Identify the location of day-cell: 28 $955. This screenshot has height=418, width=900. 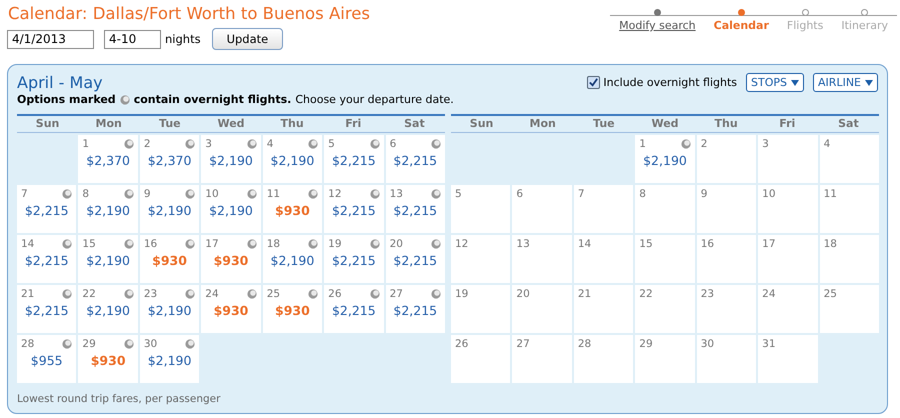
(46, 359).